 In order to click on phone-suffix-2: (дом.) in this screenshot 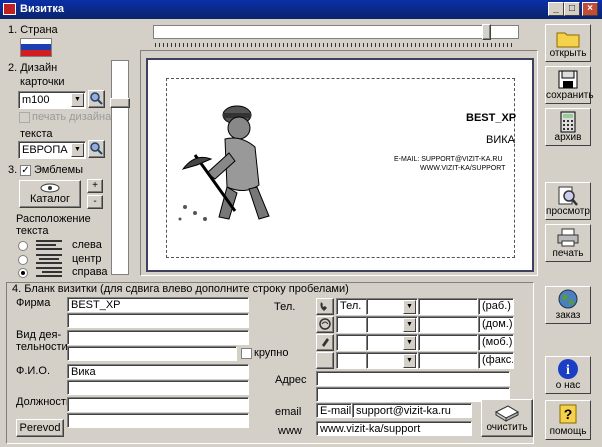, I will do `click(496, 324)`.